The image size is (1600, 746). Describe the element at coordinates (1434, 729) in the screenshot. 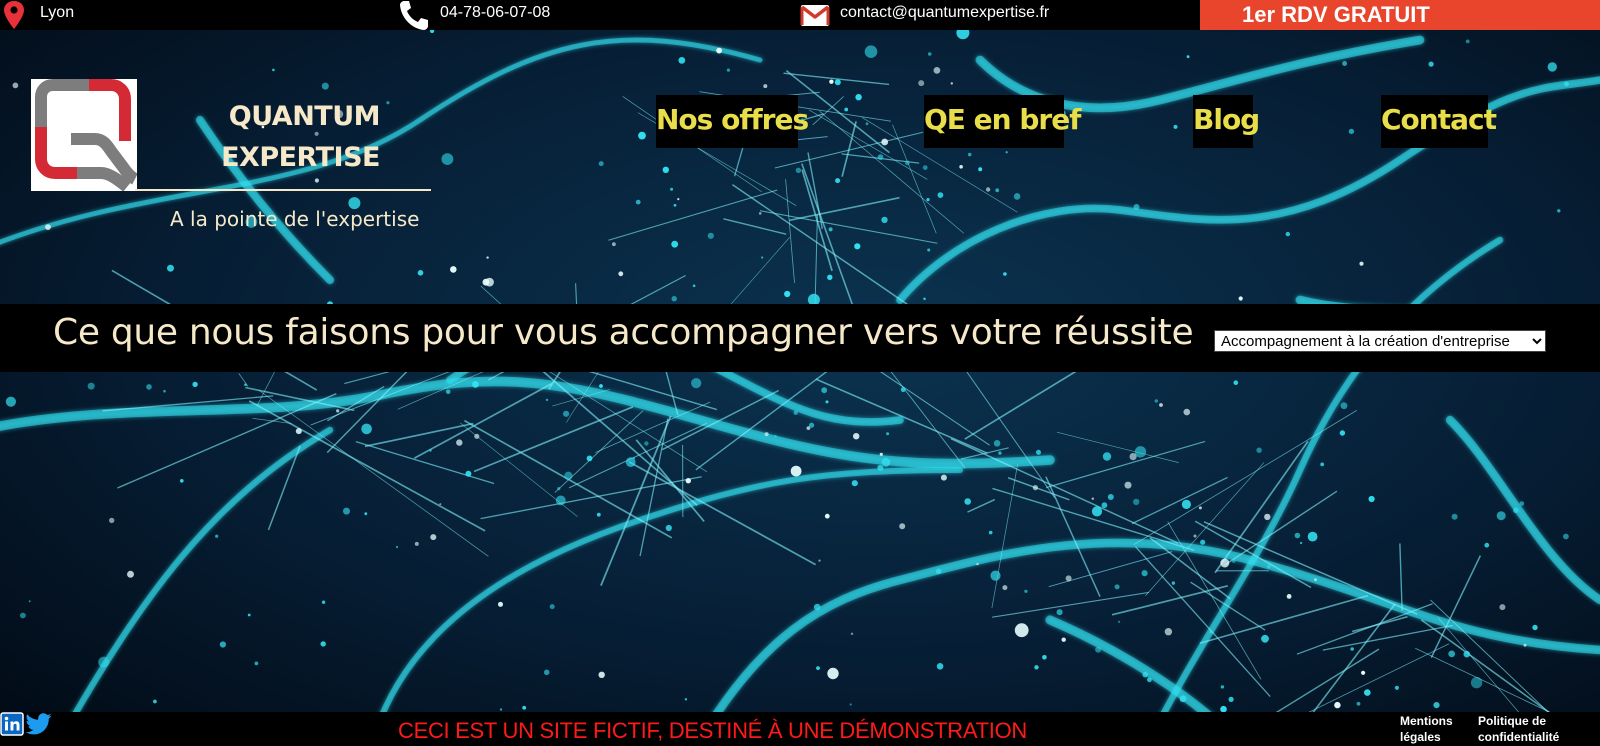

I see `legal-notice-link: Mentions légales` at that location.